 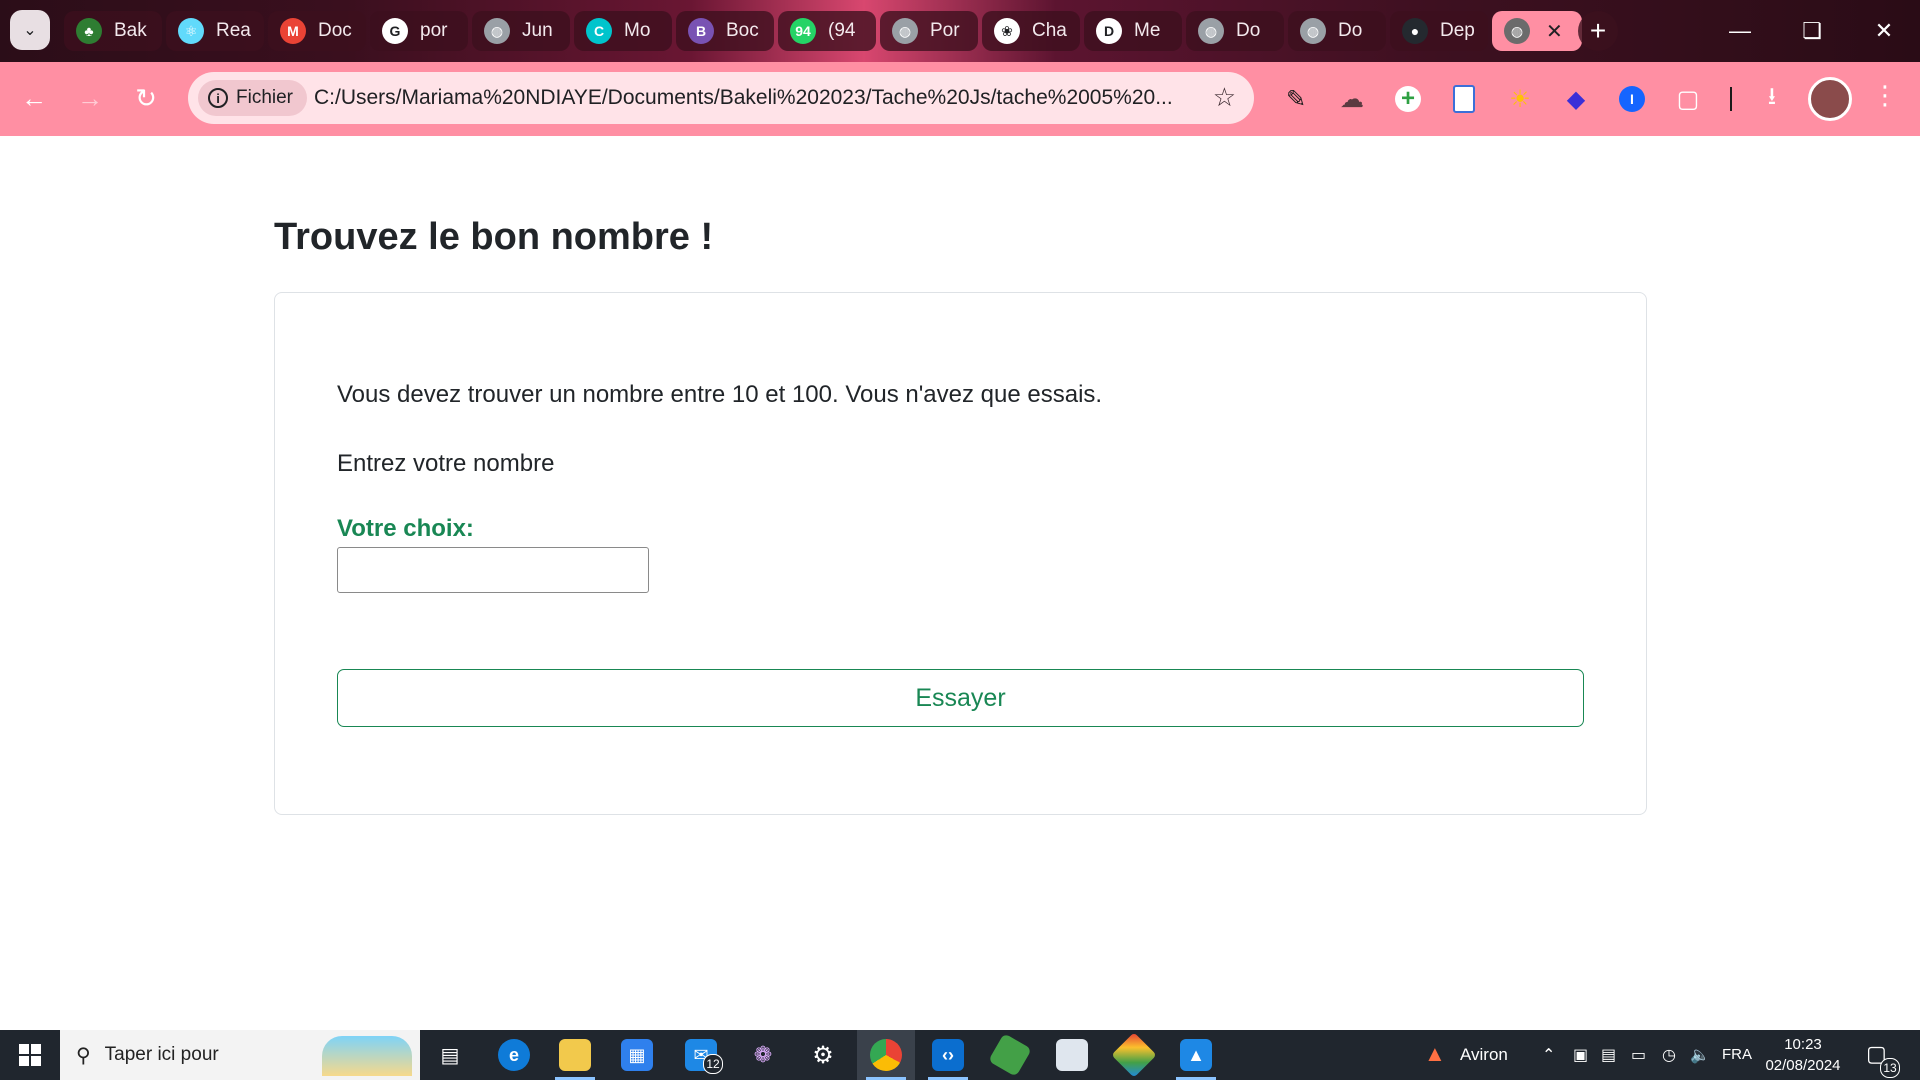 What do you see at coordinates (1632, 99) in the screenshot?
I see `password-extension-icon: I` at bounding box center [1632, 99].